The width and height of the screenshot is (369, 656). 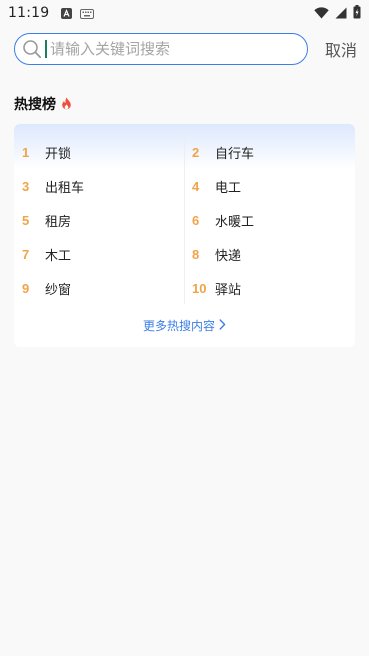 What do you see at coordinates (196, 152) in the screenshot?
I see `rank-number: 2` at bounding box center [196, 152].